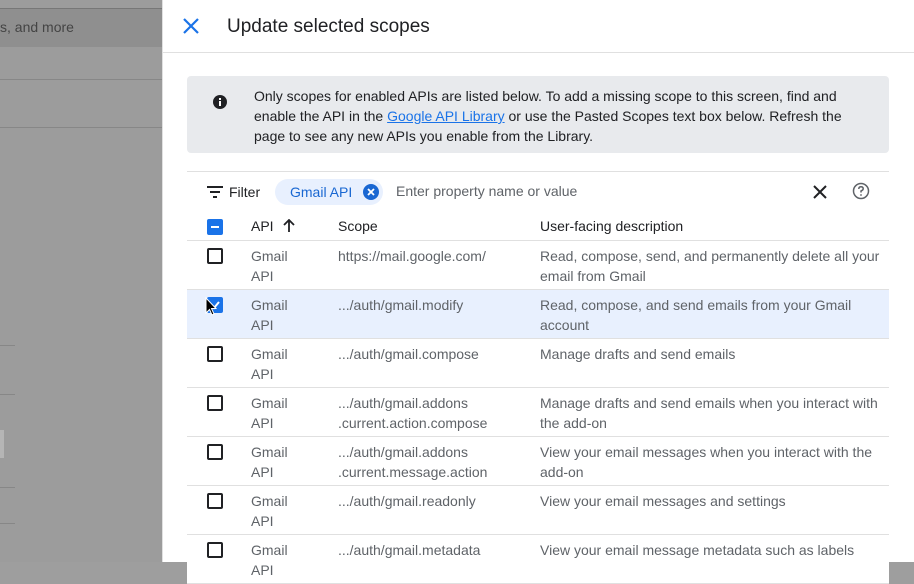 Image resolution: width=914 pixels, height=584 pixels. Describe the element at coordinates (412, 256) in the screenshot. I see `scope-line: https://mail.google.com/` at that location.